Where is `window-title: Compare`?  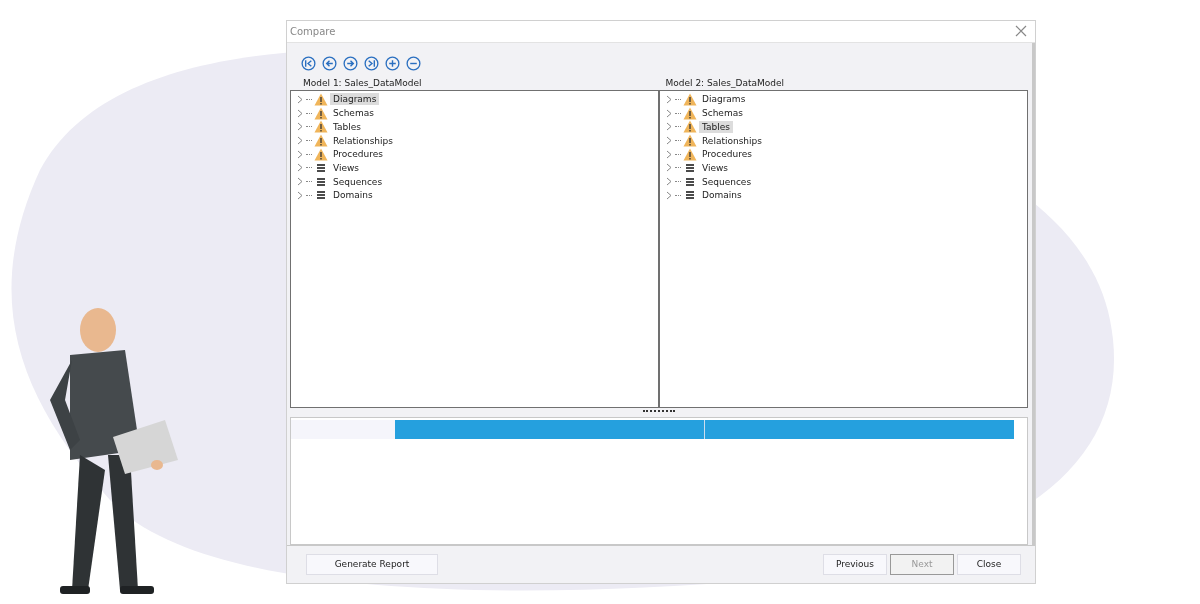 window-title: Compare is located at coordinates (313, 31).